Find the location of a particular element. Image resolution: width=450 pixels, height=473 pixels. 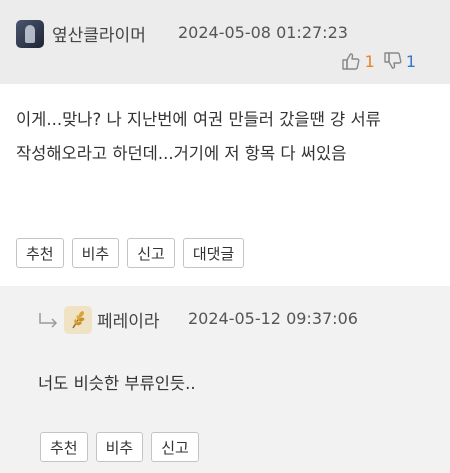

recommend-button: 추천 is located at coordinates (40, 253).